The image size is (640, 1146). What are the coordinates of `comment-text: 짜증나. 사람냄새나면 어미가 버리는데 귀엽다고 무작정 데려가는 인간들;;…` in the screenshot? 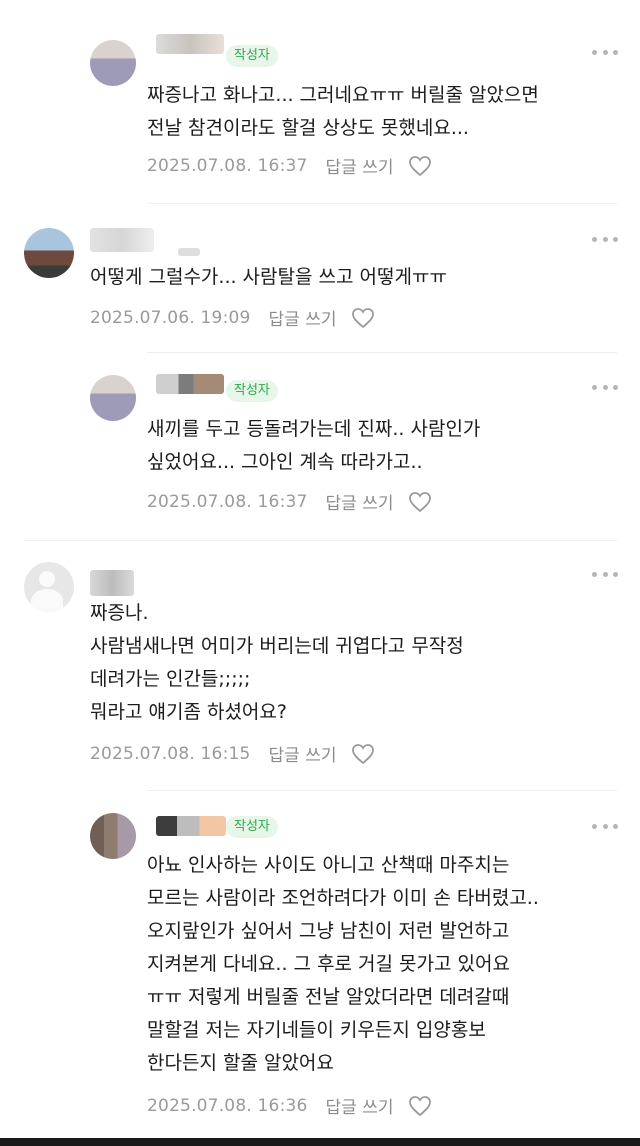 It's located at (277, 662).